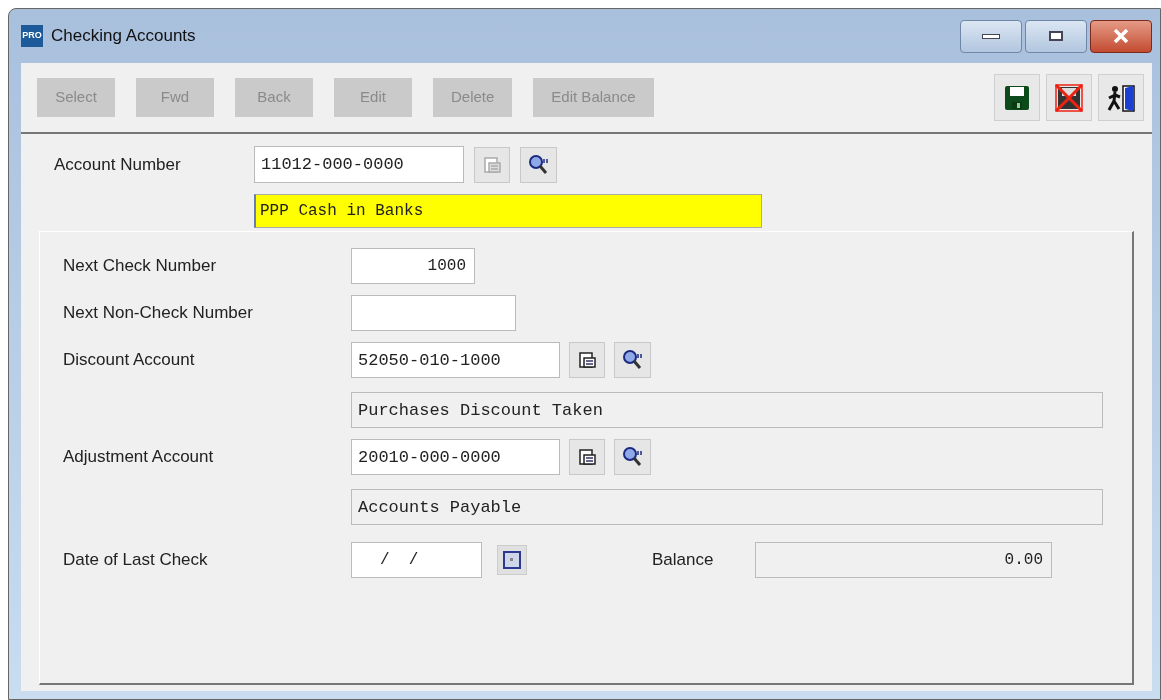 This screenshot has height=700, width=1161. I want to click on minimize-button, so click(991, 36).